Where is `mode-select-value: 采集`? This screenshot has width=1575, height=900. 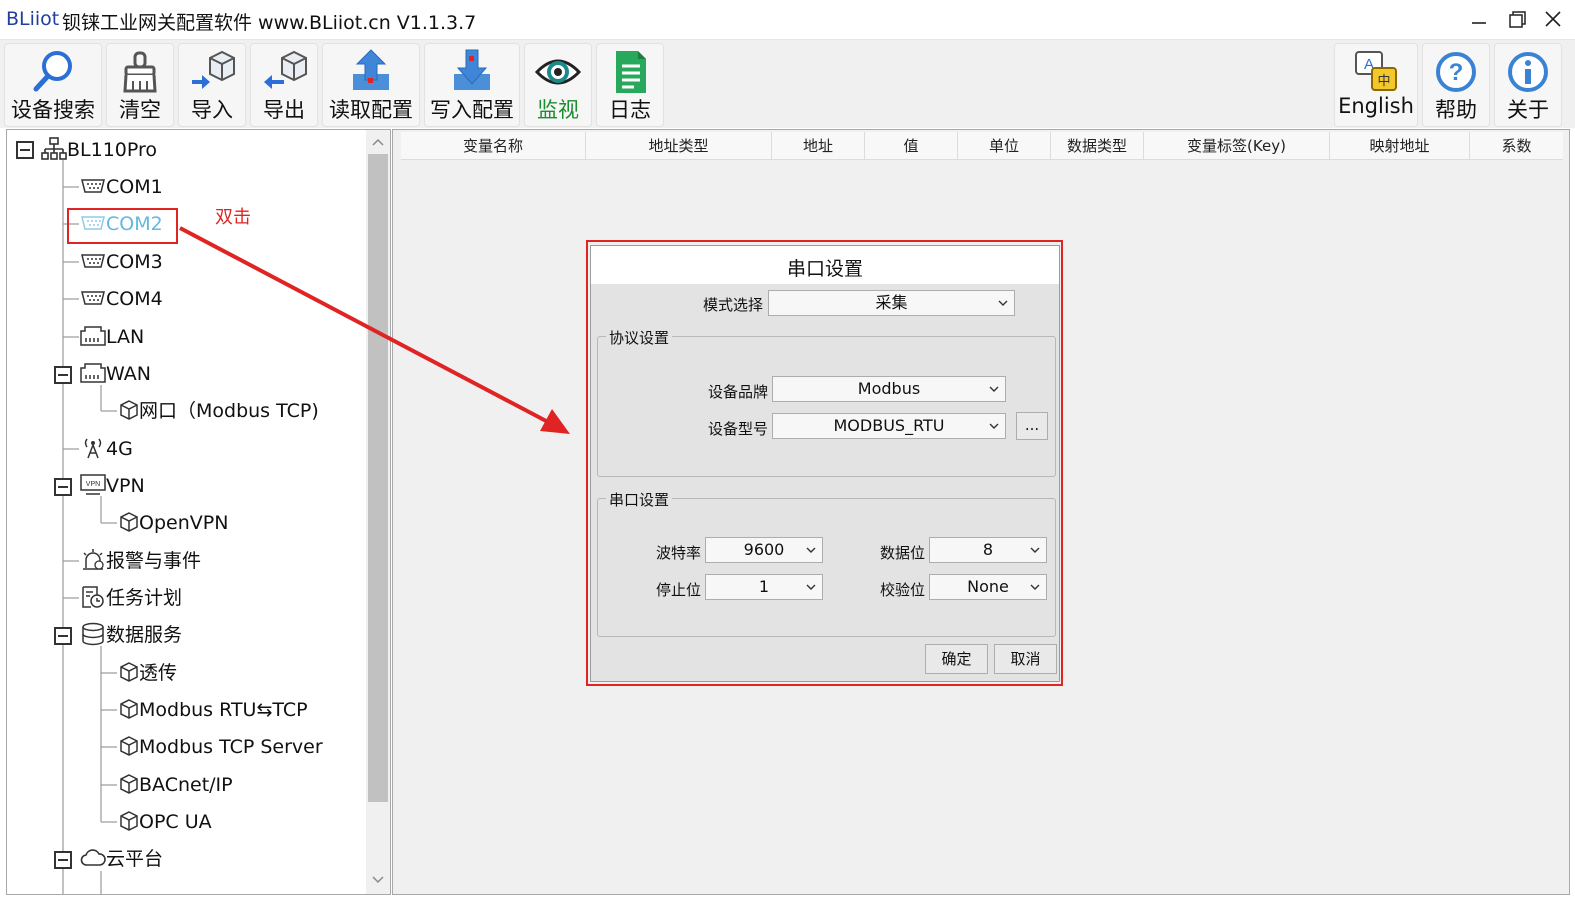 mode-select-value: 采集 is located at coordinates (891, 302).